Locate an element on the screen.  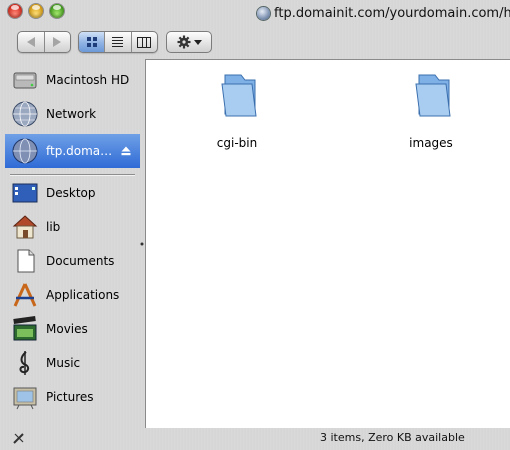
sidebar-item-music: Music is located at coordinates (72, 363).